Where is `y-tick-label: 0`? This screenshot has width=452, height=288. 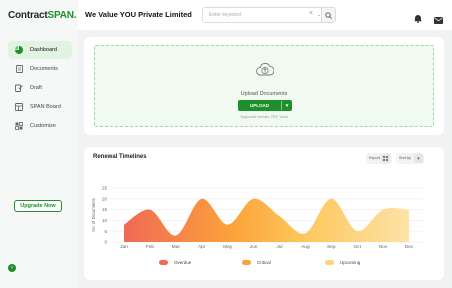
y-tick-label: 0 is located at coordinates (105, 242).